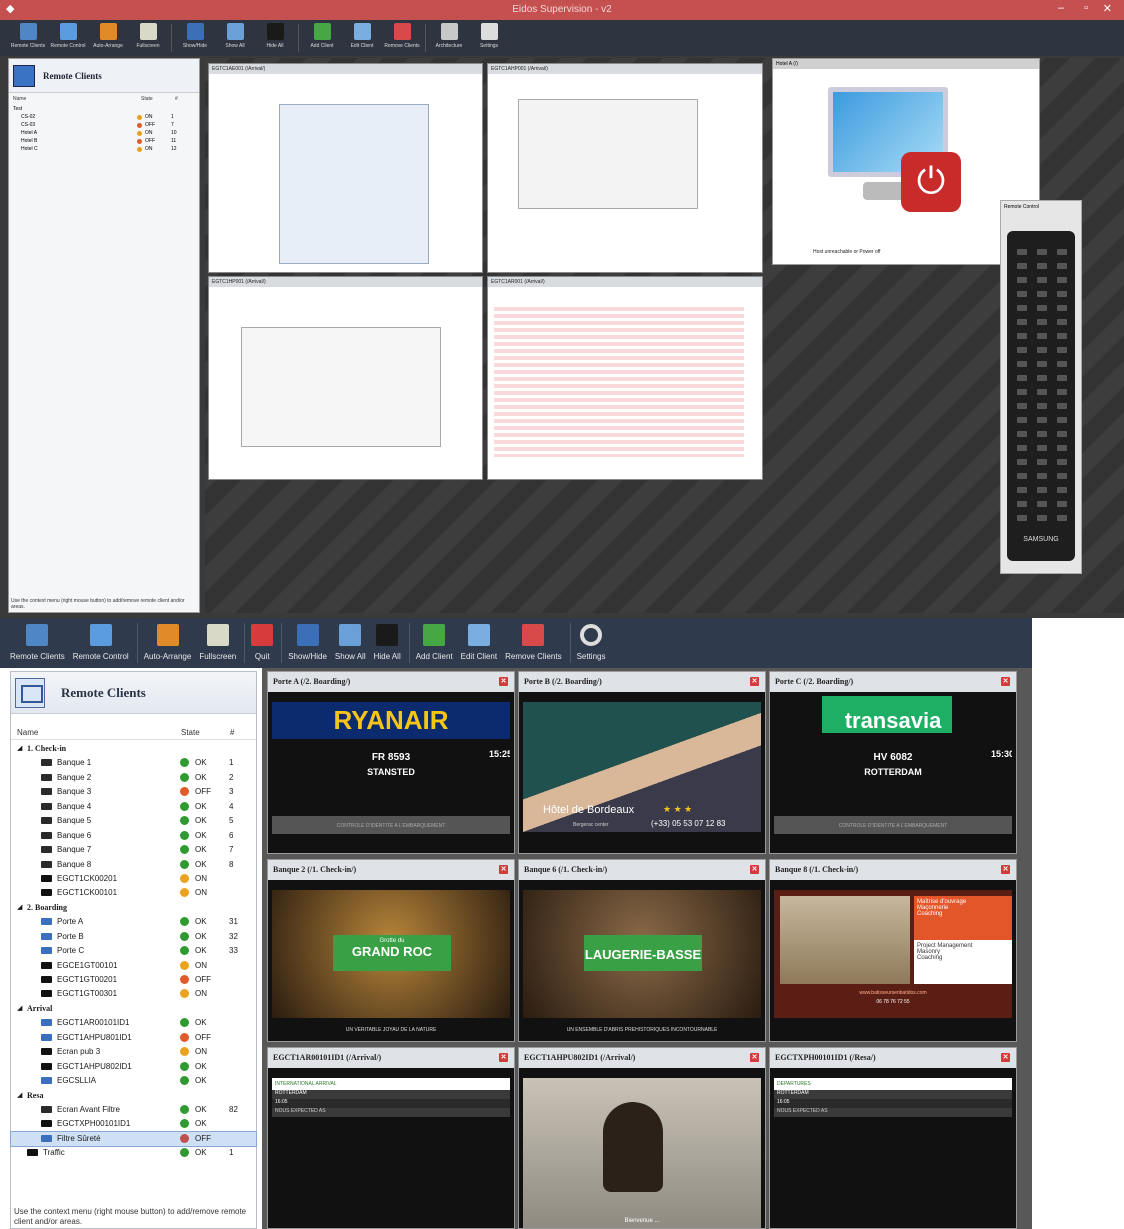 The height and width of the screenshot is (1229, 1124). Describe the element at coordinates (104, 141) in the screenshot. I see `top-tree-row: Hotel B OFF 11` at that location.